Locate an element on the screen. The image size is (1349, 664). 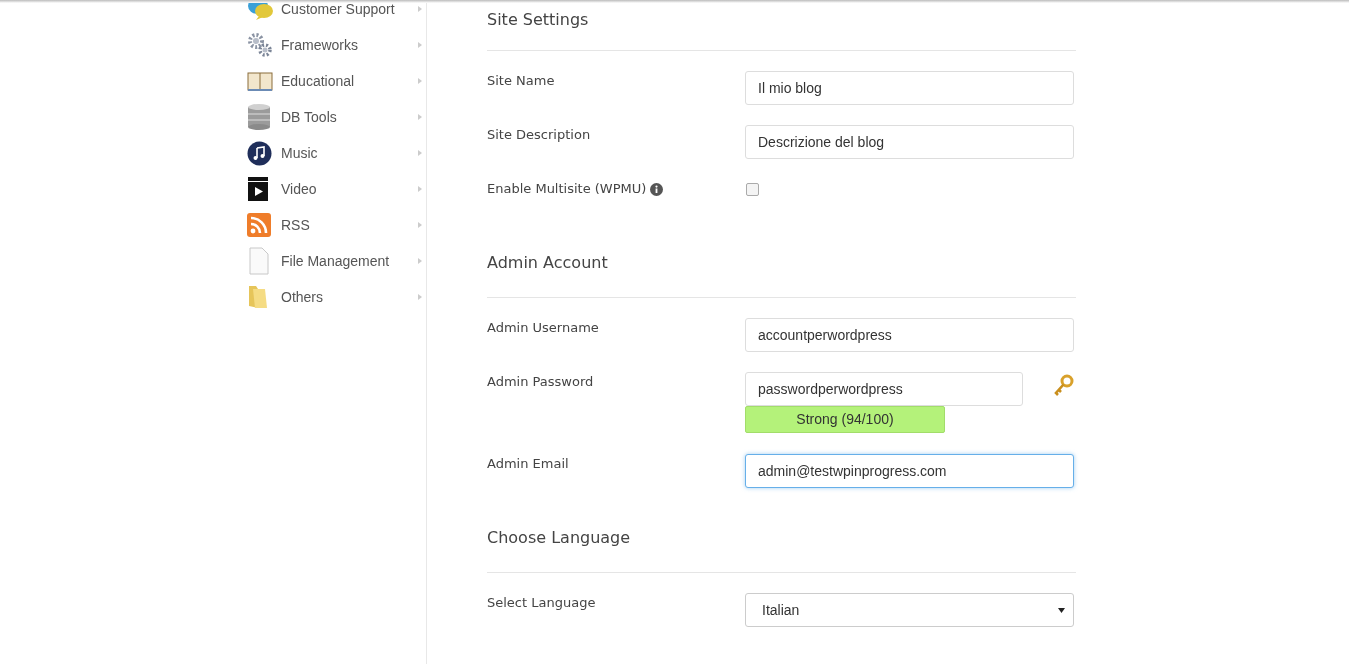
field-label: Site Name is located at coordinates (521, 80).